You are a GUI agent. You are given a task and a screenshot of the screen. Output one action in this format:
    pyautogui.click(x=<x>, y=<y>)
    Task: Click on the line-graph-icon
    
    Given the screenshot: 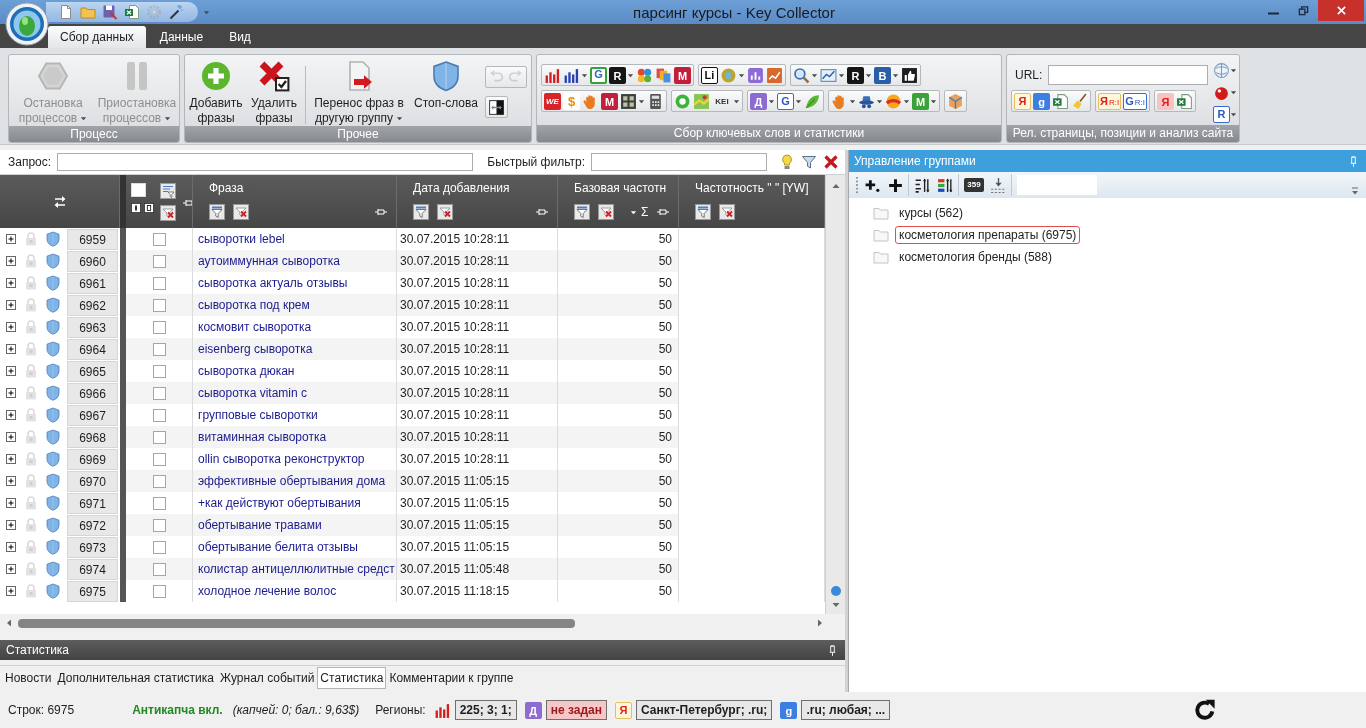 What is the action you would take?
    pyautogui.click(x=828, y=75)
    